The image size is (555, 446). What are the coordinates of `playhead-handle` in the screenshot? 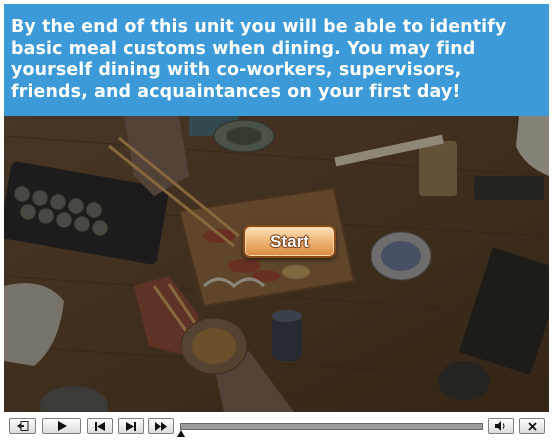 It's located at (181, 433).